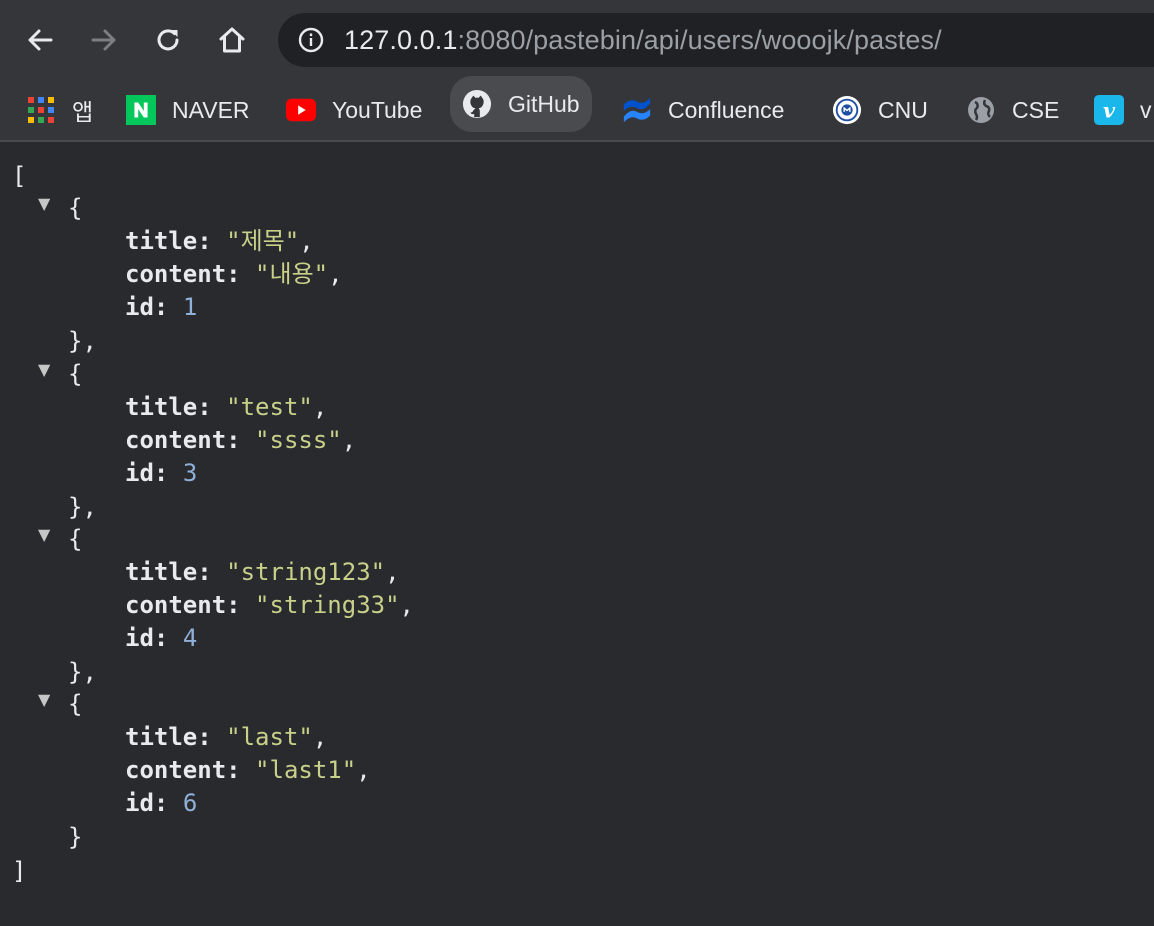 The width and height of the screenshot is (1154, 926). I want to click on json-field-title: title: "last",, so click(226, 737).